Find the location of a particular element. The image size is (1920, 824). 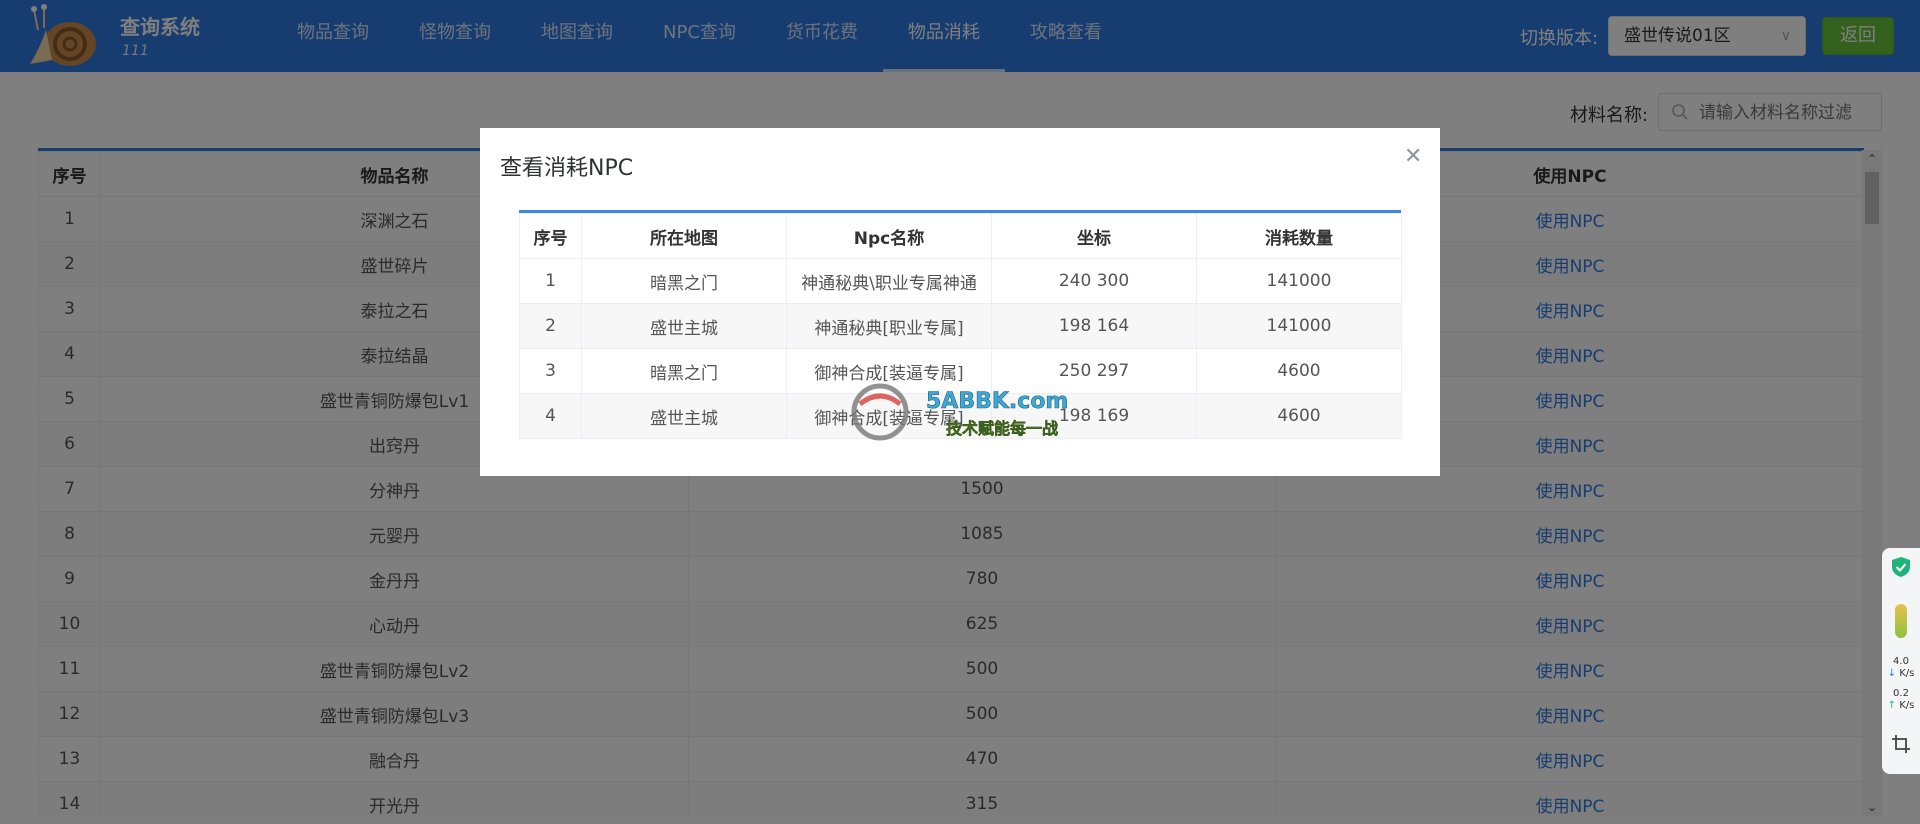

npc-table-header-row: 序号 所在地图 Npc名称 坐标 消耗数量 is located at coordinates (960, 236).